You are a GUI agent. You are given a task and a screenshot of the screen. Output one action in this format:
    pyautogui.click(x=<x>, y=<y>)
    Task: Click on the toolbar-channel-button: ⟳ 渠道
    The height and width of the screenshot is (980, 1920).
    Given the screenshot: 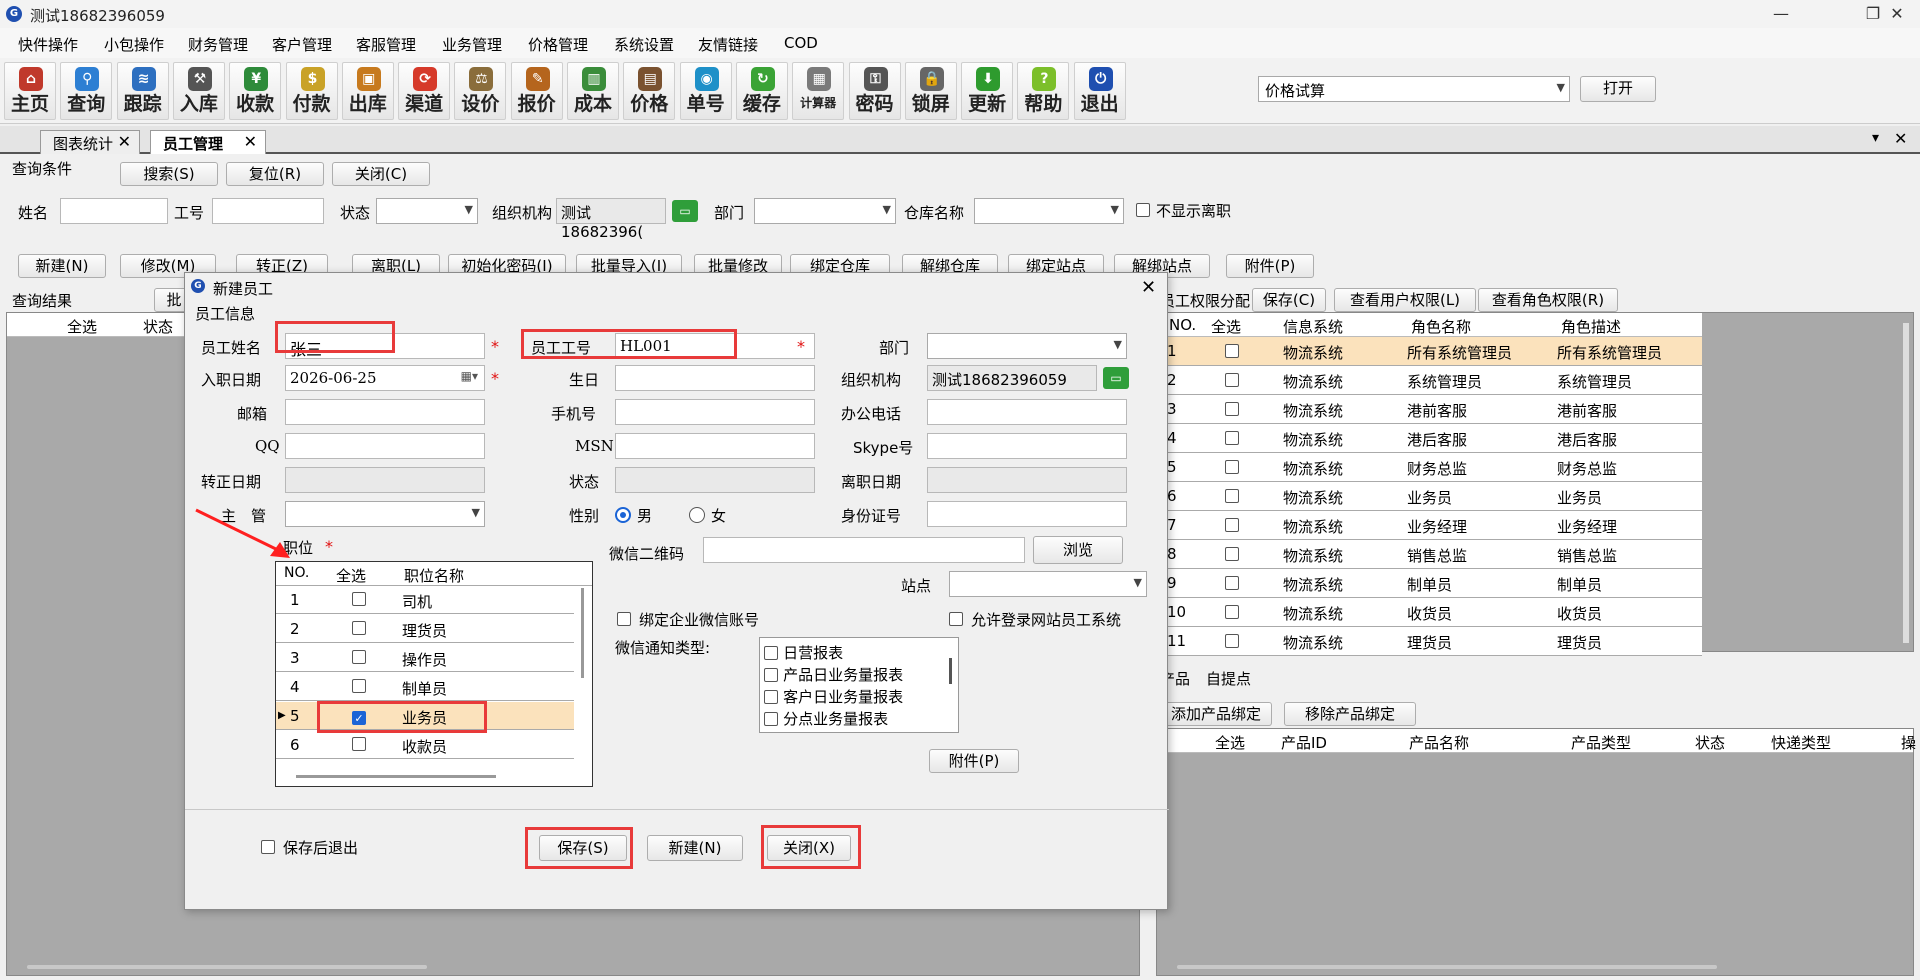 What is the action you would take?
    pyautogui.click(x=424, y=91)
    